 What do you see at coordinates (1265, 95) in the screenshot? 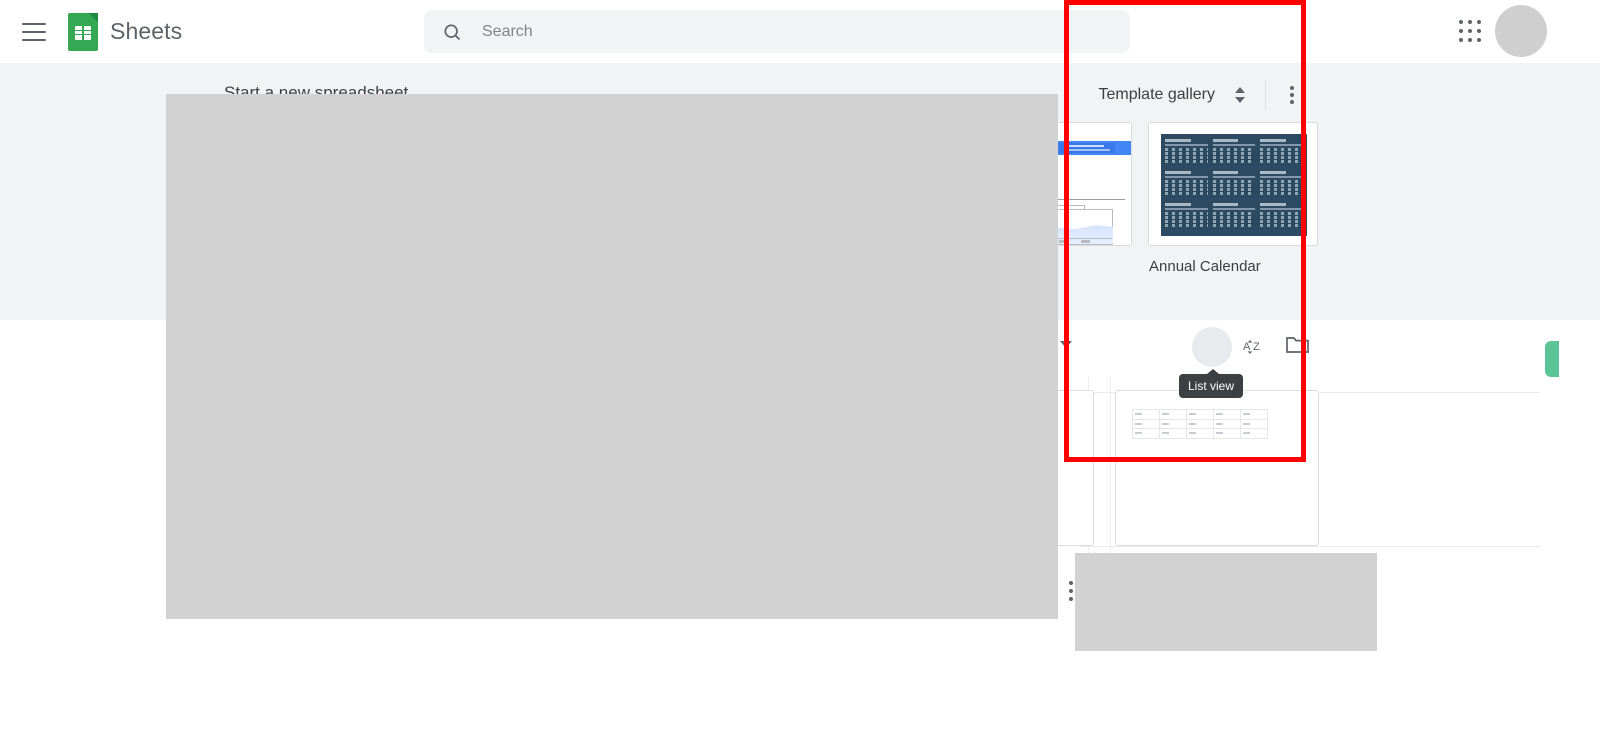
I see `divider` at bounding box center [1265, 95].